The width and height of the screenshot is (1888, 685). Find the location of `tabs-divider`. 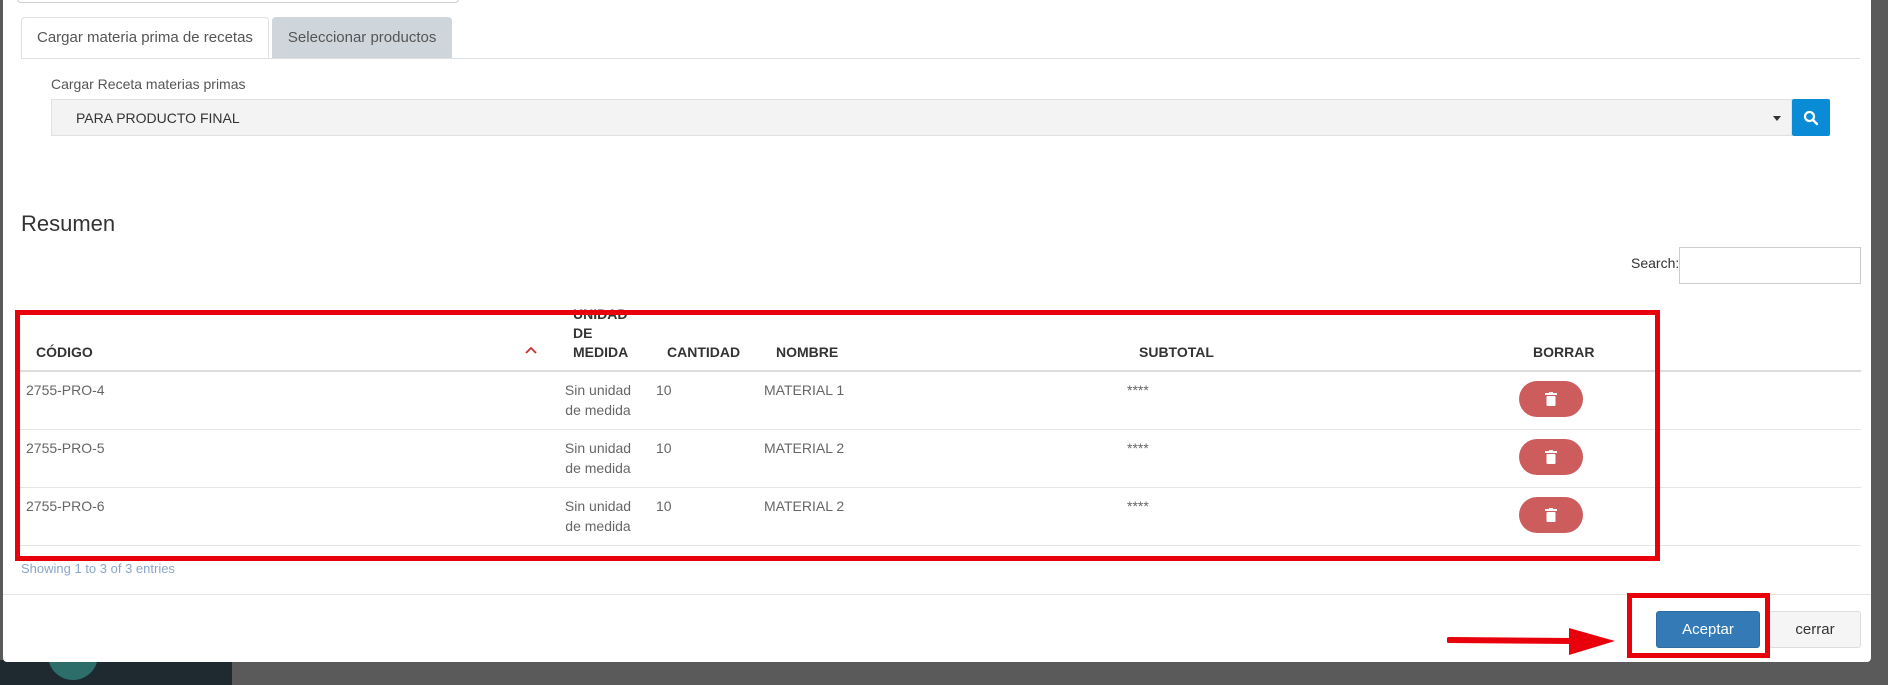

tabs-divider is located at coordinates (940, 58).